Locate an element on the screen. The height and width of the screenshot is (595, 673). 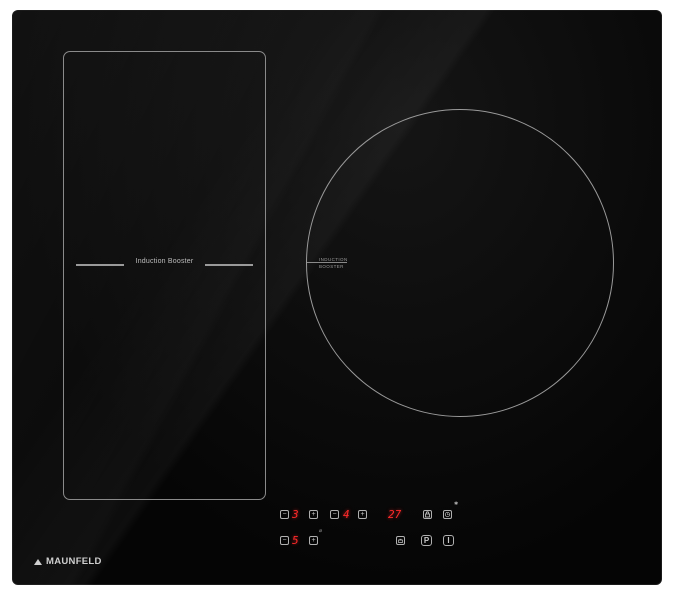
brand-name: MAUNFELD is located at coordinates (74, 561).